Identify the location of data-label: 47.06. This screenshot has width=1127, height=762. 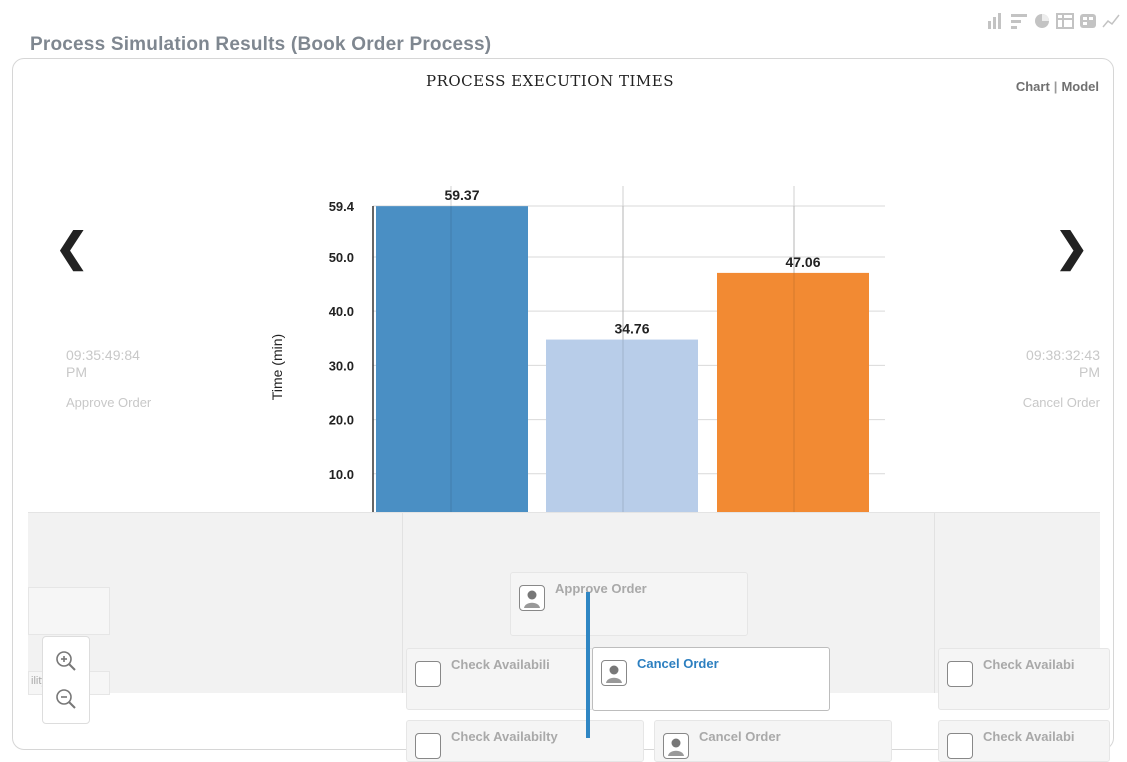
(802, 262).